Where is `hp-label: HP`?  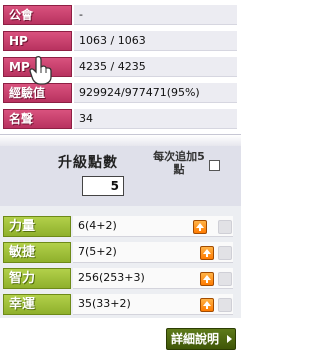
hp-label: HP is located at coordinates (37, 41).